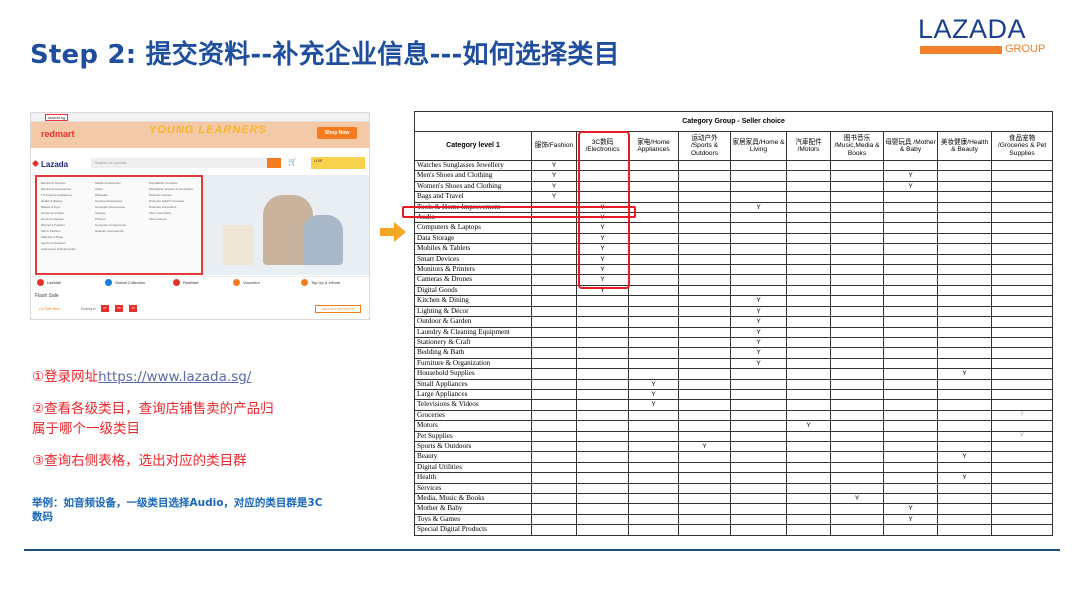 Image resolution: width=1080 pixels, height=602 pixels. I want to click on nav-item: LazMall, so click(54, 282).